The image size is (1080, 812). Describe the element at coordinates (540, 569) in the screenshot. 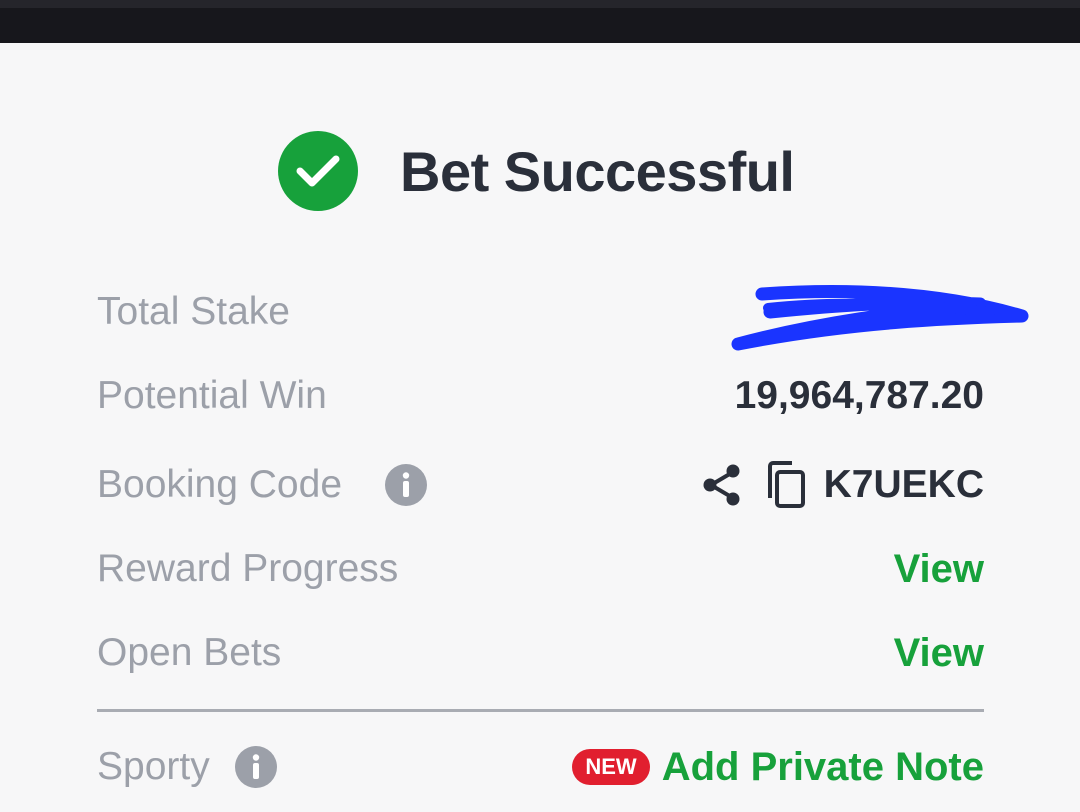

I see `reward-progress-row: Reward Progress View` at that location.